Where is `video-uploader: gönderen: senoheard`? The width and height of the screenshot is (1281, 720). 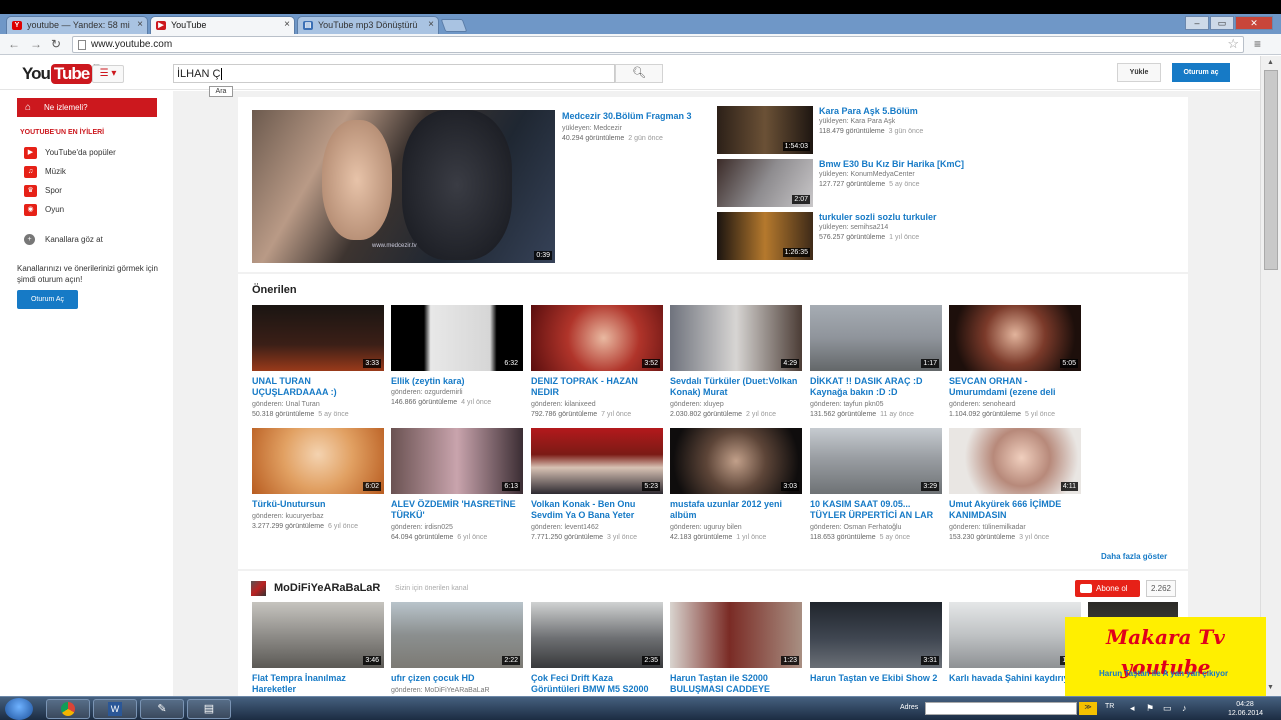 video-uploader: gönderen: senoheard is located at coordinates (1015, 405).